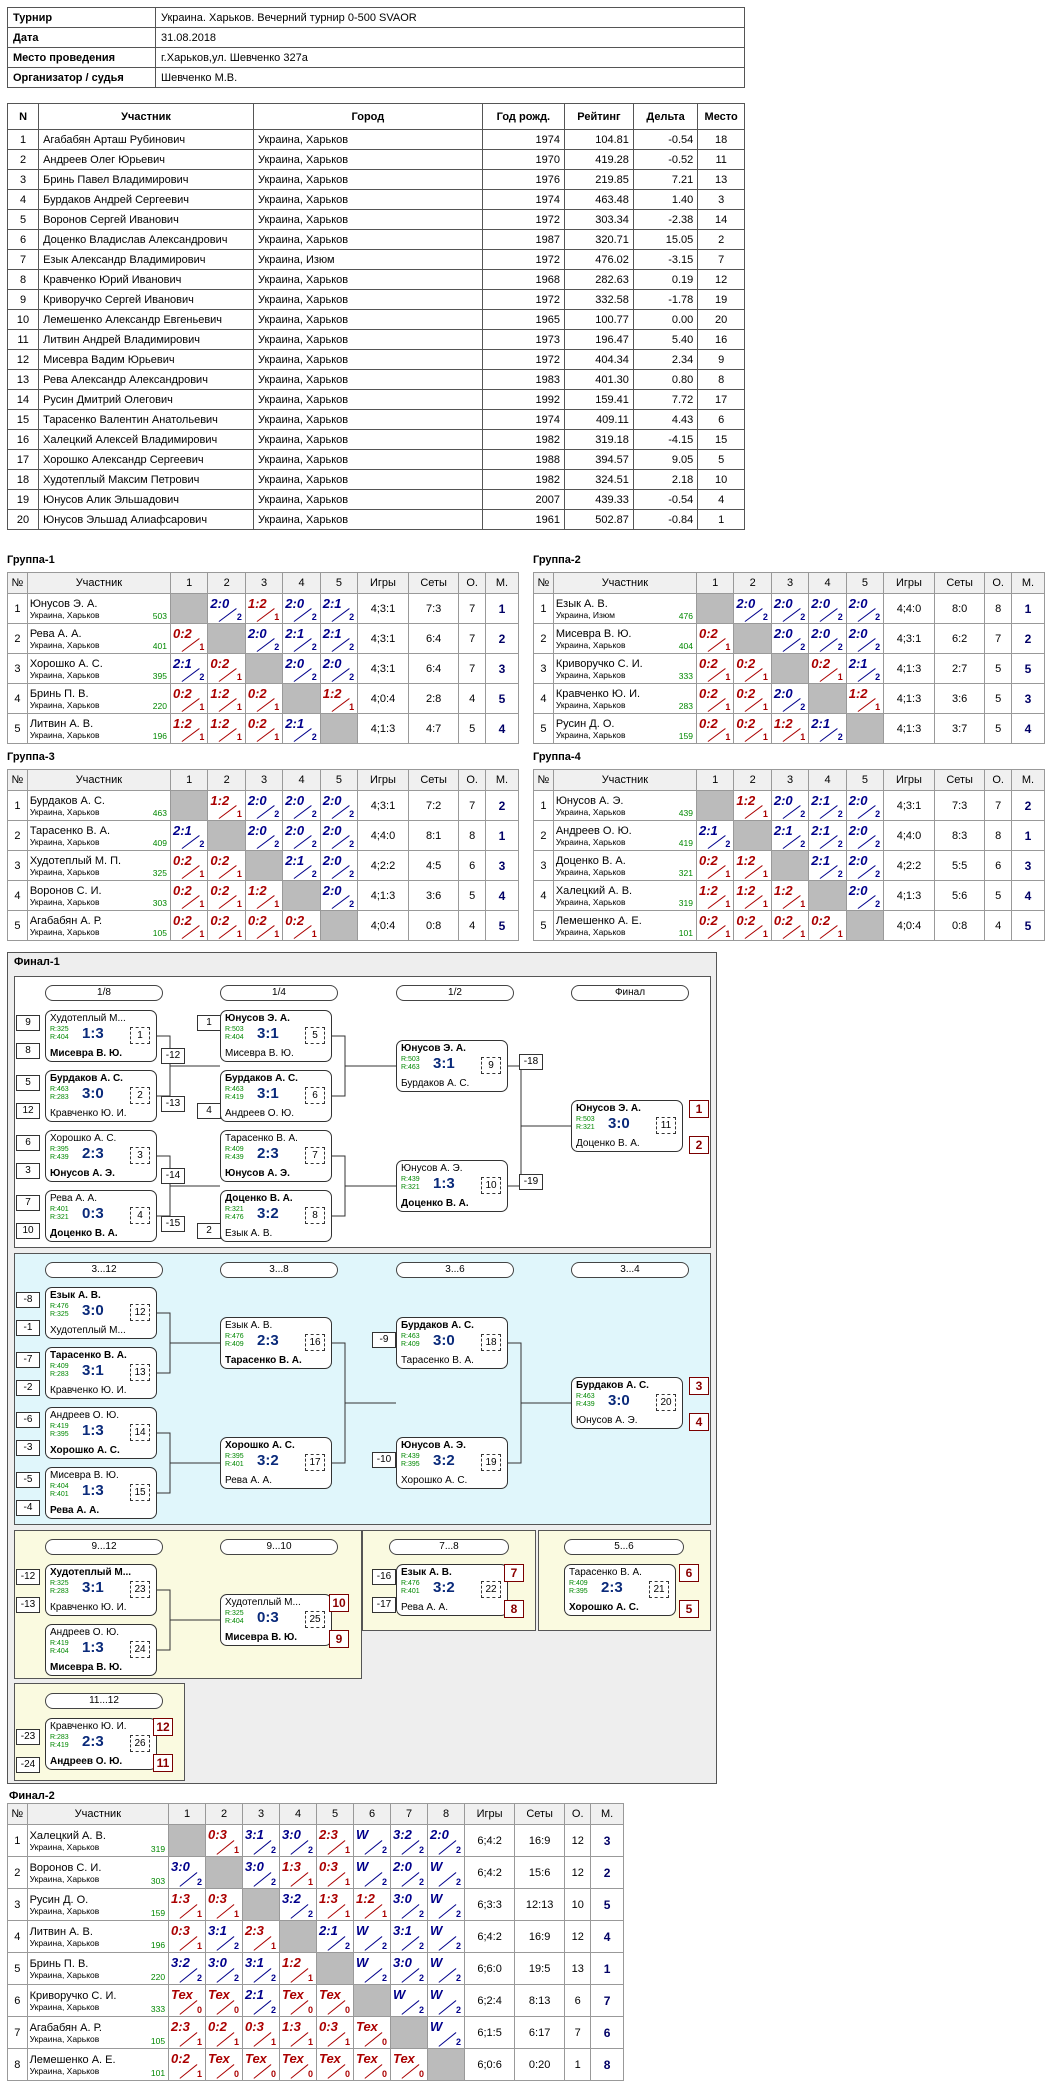  What do you see at coordinates (217, 1930) in the screenshot?
I see `set-score: 3:1` at bounding box center [217, 1930].